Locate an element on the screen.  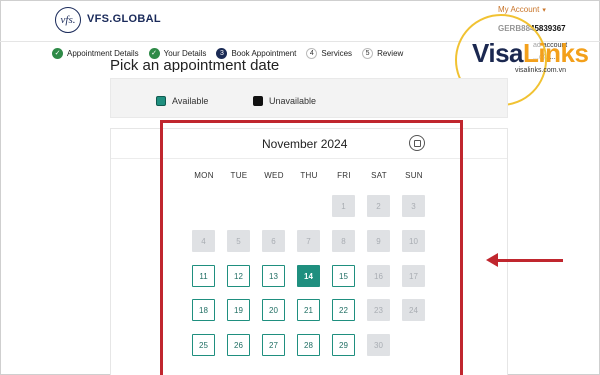
legend-unavailable: Unavailable is located at coordinates (284, 101).